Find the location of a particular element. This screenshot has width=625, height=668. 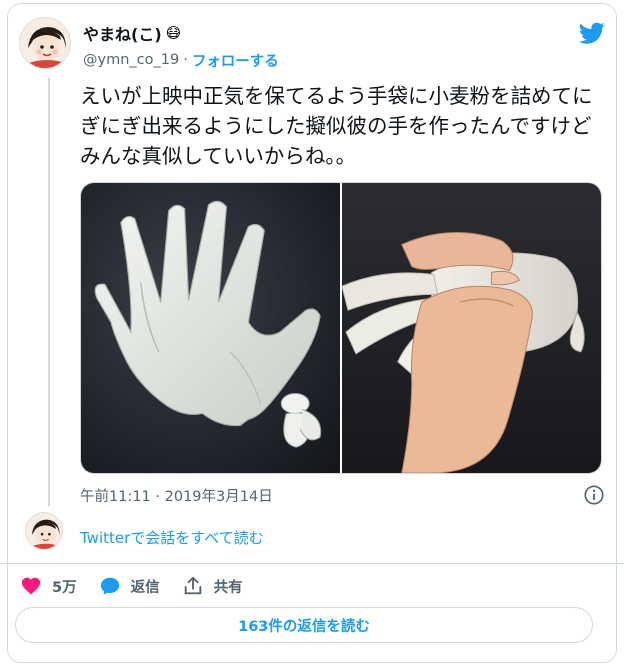

tweet-actions: 5万 返信 共有 is located at coordinates (131, 586).